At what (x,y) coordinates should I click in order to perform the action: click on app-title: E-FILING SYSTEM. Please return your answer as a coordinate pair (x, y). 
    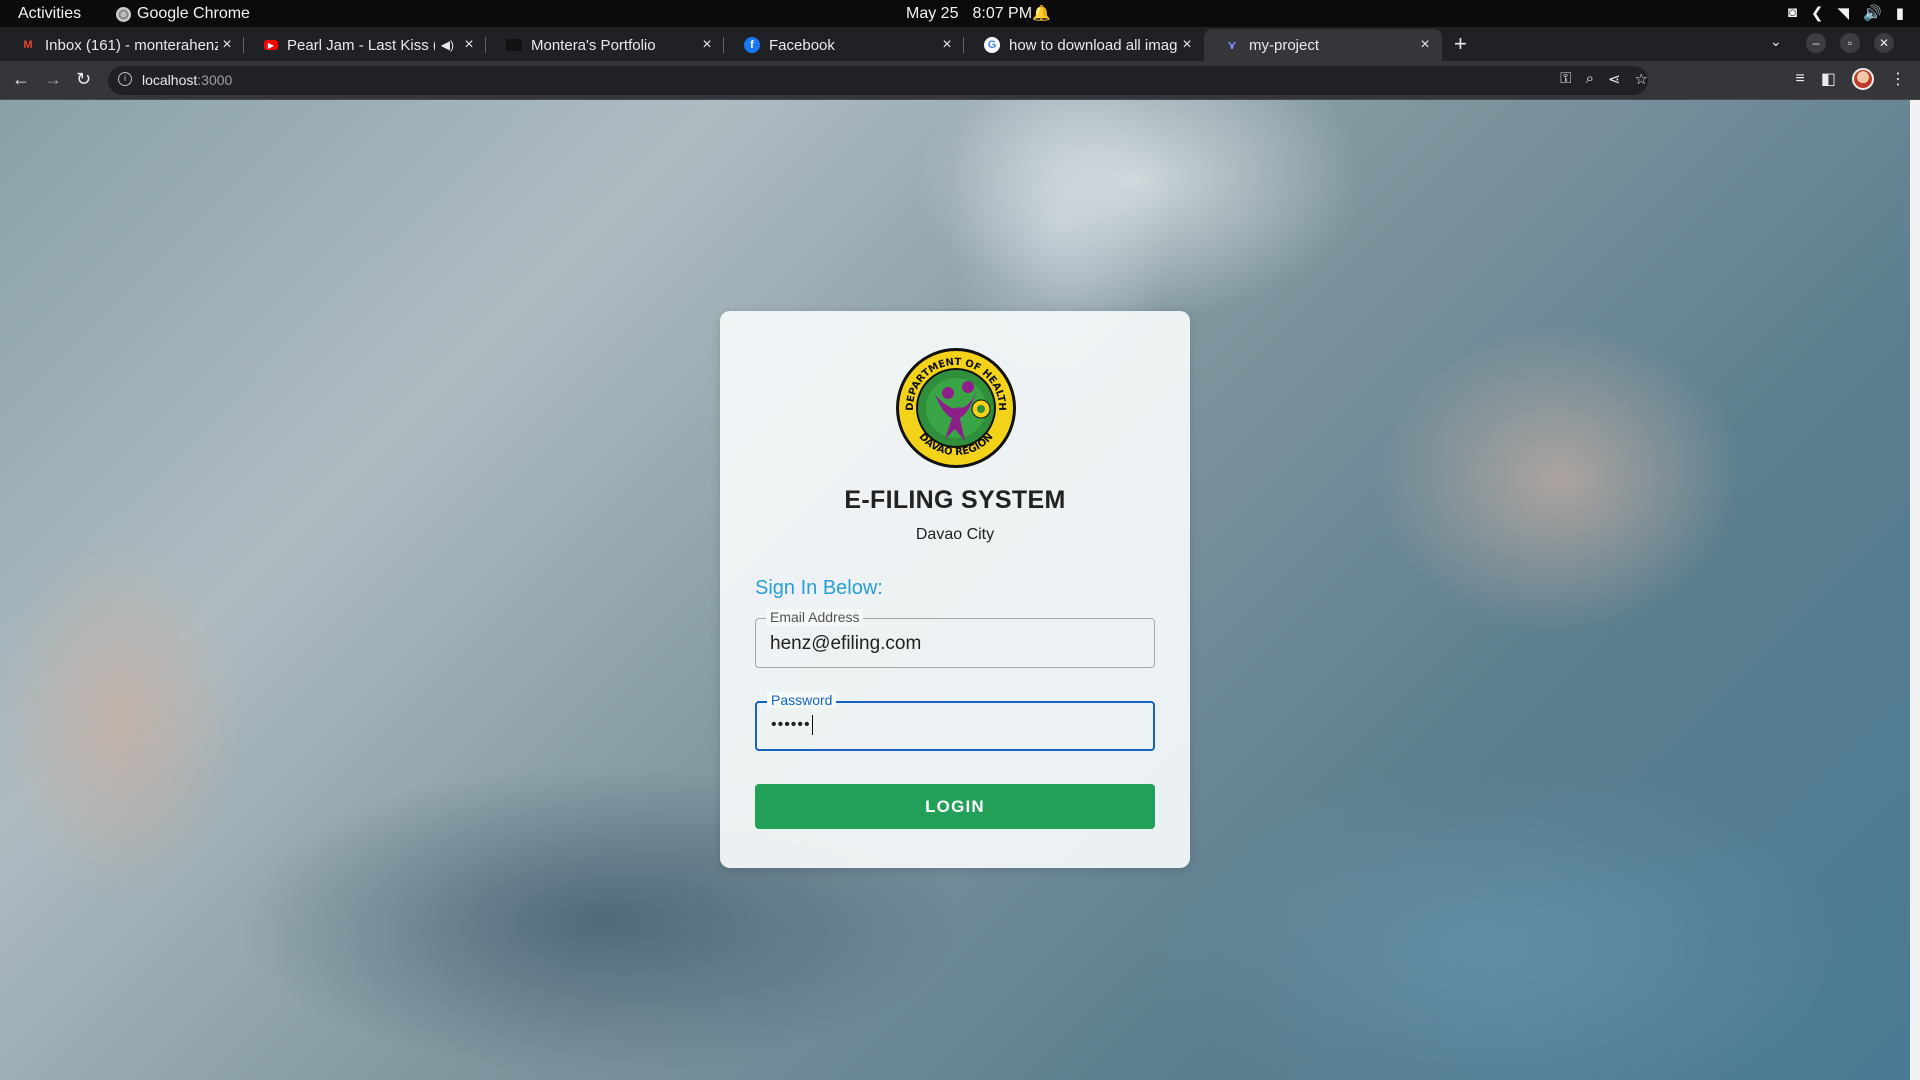
    Looking at the image, I should click on (955, 500).